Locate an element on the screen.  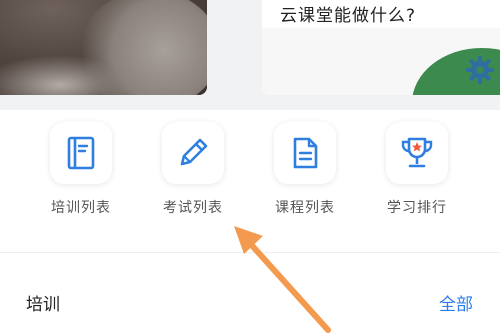
menu-item-label: 培训列表 is located at coordinates (81, 208).